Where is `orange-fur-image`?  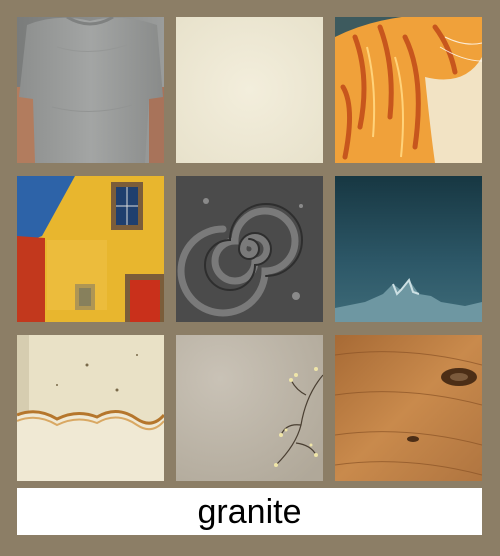
orange-fur-image is located at coordinates (408, 90).